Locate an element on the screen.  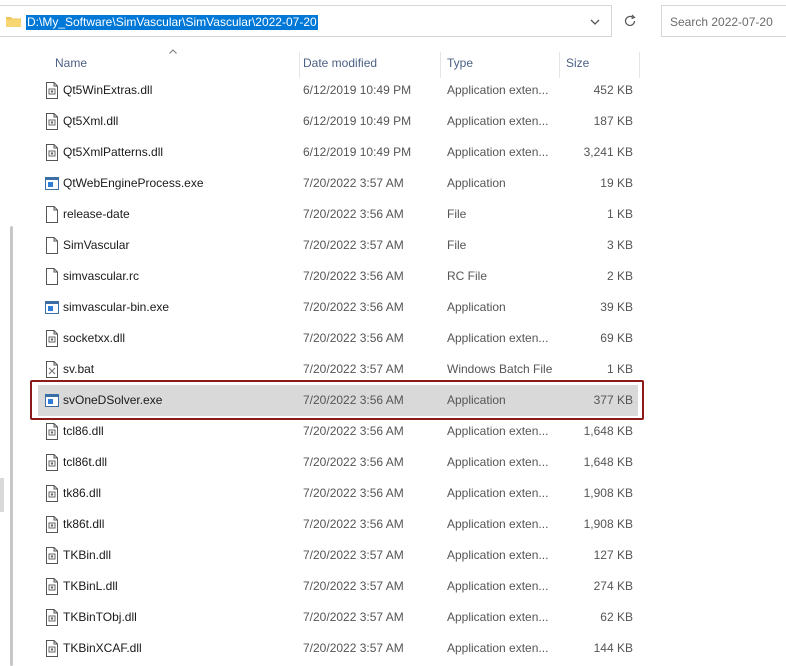
file-size: 2 KB is located at coordinates (619, 276).